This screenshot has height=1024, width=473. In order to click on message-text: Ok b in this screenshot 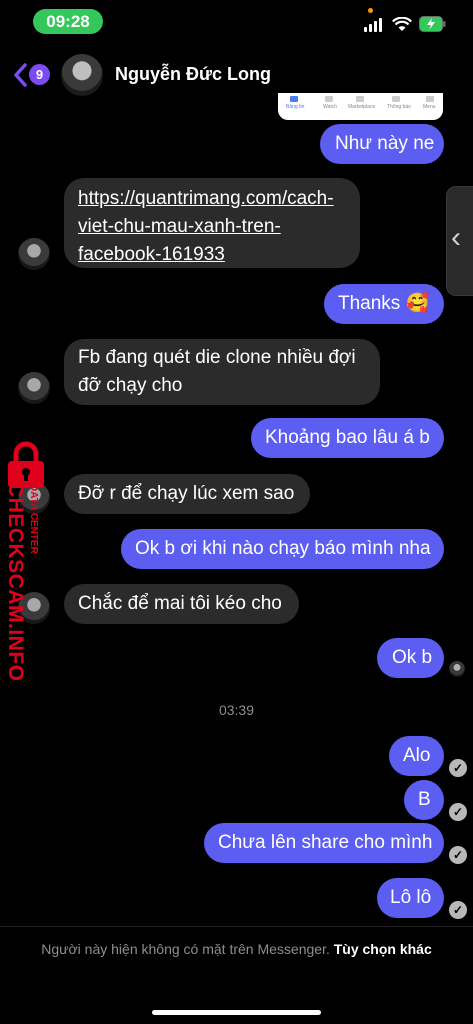, I will do `click(412, 657)`.